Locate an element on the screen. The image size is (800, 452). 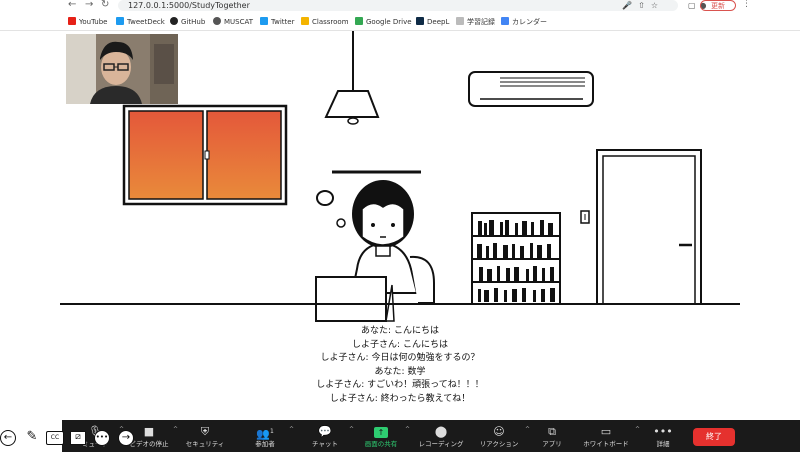
webcam-video is located at coordinates (122, 69).